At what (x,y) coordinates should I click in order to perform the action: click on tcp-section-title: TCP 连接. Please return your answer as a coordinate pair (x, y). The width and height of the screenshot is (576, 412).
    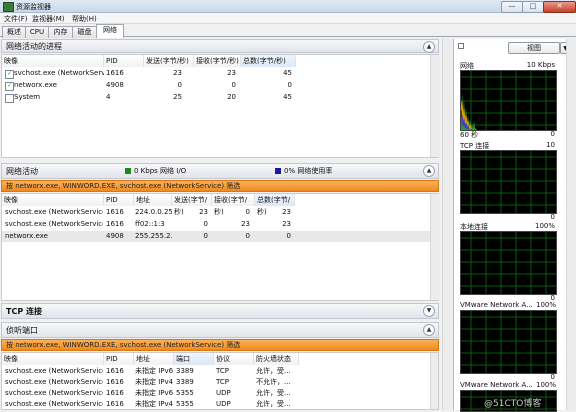
    Looking at the image, I should click on (24, 311).